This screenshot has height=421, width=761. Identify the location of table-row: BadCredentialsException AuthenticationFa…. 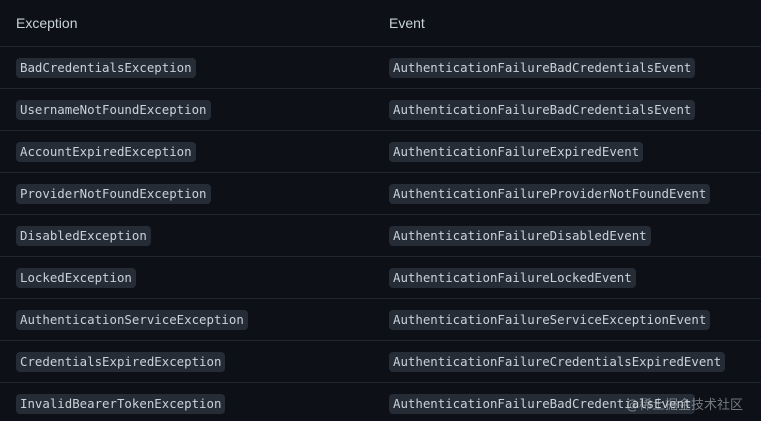
(380, 67).